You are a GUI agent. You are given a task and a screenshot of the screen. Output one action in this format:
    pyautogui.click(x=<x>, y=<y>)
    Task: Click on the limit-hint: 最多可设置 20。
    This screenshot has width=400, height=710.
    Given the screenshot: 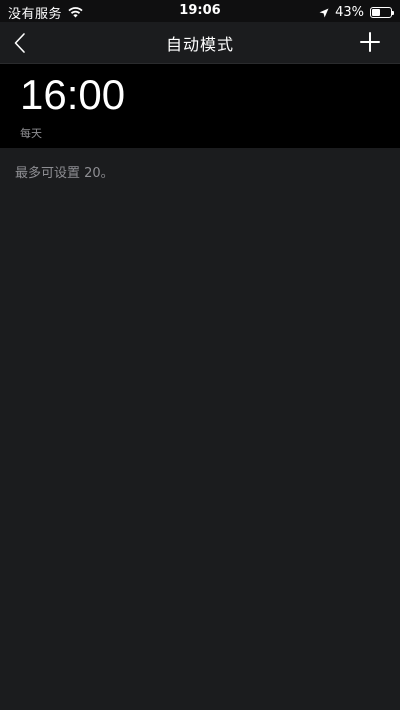 What is the action you would take?
    pyautogui.click(x=64, y=173)
    